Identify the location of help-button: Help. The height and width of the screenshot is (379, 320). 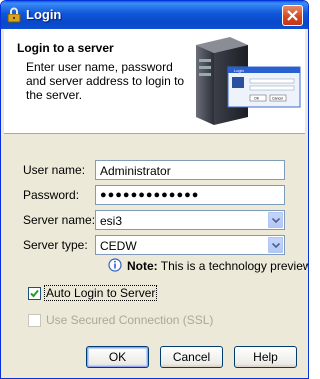
(265, 357).